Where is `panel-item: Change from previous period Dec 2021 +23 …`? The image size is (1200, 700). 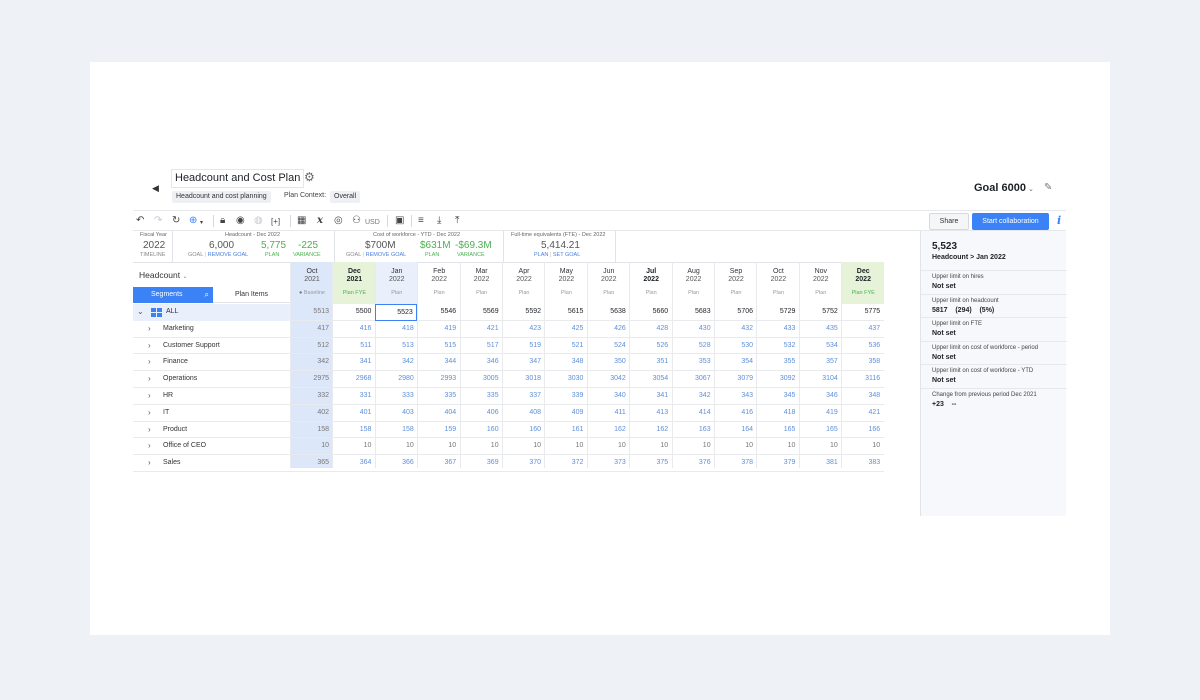 panel-item: Change from previous period Dec 2021 +23 … is located at coordinates (994, 399).